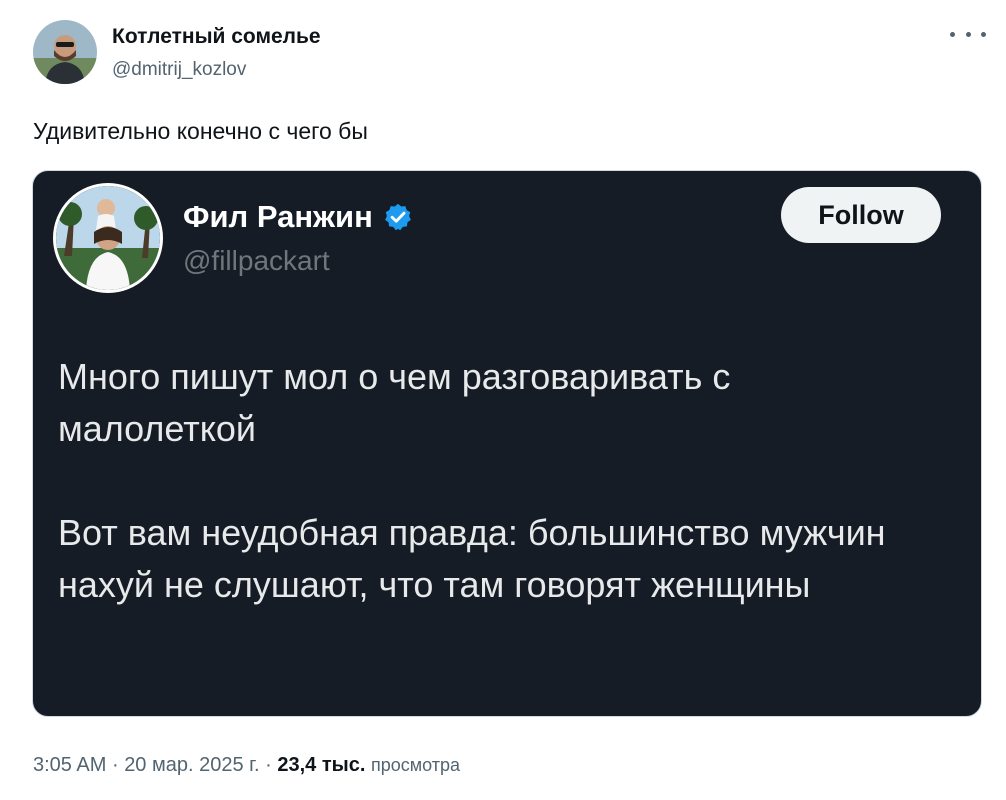 The width and height of the screenshot is (1006, 800). What do you see at coordinates (278, 217) in the screenshot?
I see `embedded-author-name: Фил Ранжин` at bounding box center [278, 217].